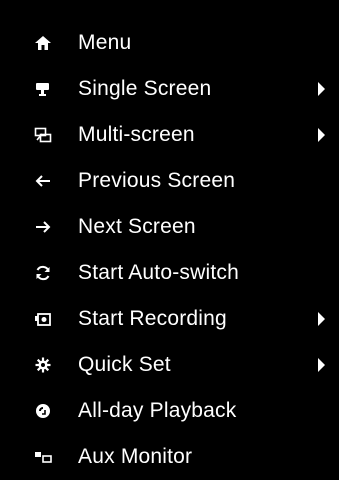 This screenshot has height=480, width=339. Describe the element at coordinates (157, 180) in the screenshot. I see `menu-item-label: Previous Screen` at that location.